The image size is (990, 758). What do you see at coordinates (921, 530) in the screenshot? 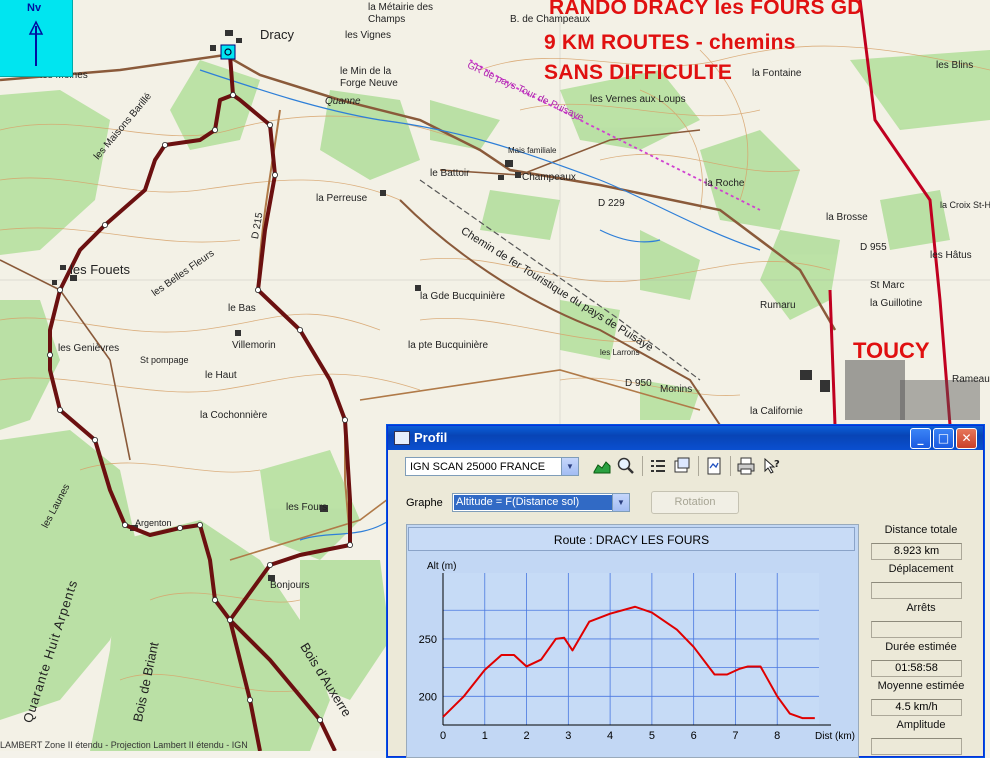
I see `stat-label-distance: Distance totale` at bounding box center [921, 530].